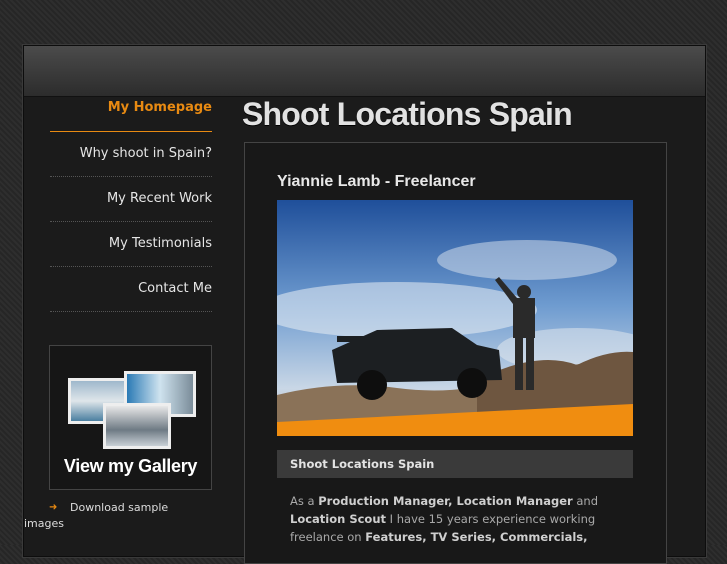 The image size is (727, 564). What do you see at coordinates (376, 181) in the screenshot?
I see `content-subheading: Yiannie Lamb - Freelancer` at bounding box center [376, 181].